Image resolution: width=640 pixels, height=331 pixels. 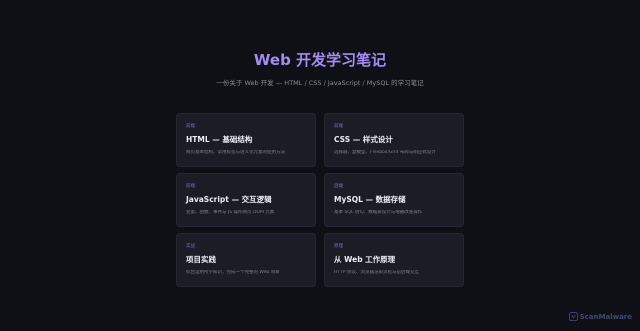 I want to click on card-description: HTTP 协议、浏览器渲染流程与前后端交互, so click(x=376, y=272).